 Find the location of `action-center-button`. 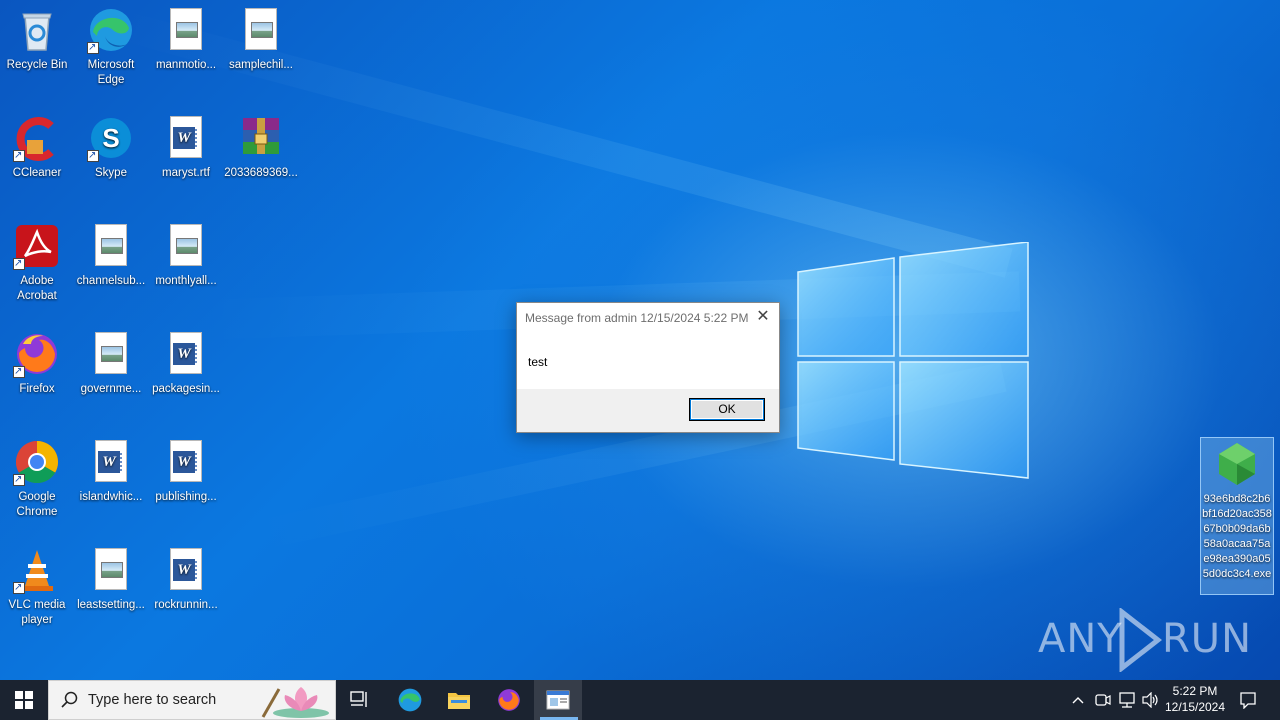

action-center-button is located at coordinates (1248, 700).